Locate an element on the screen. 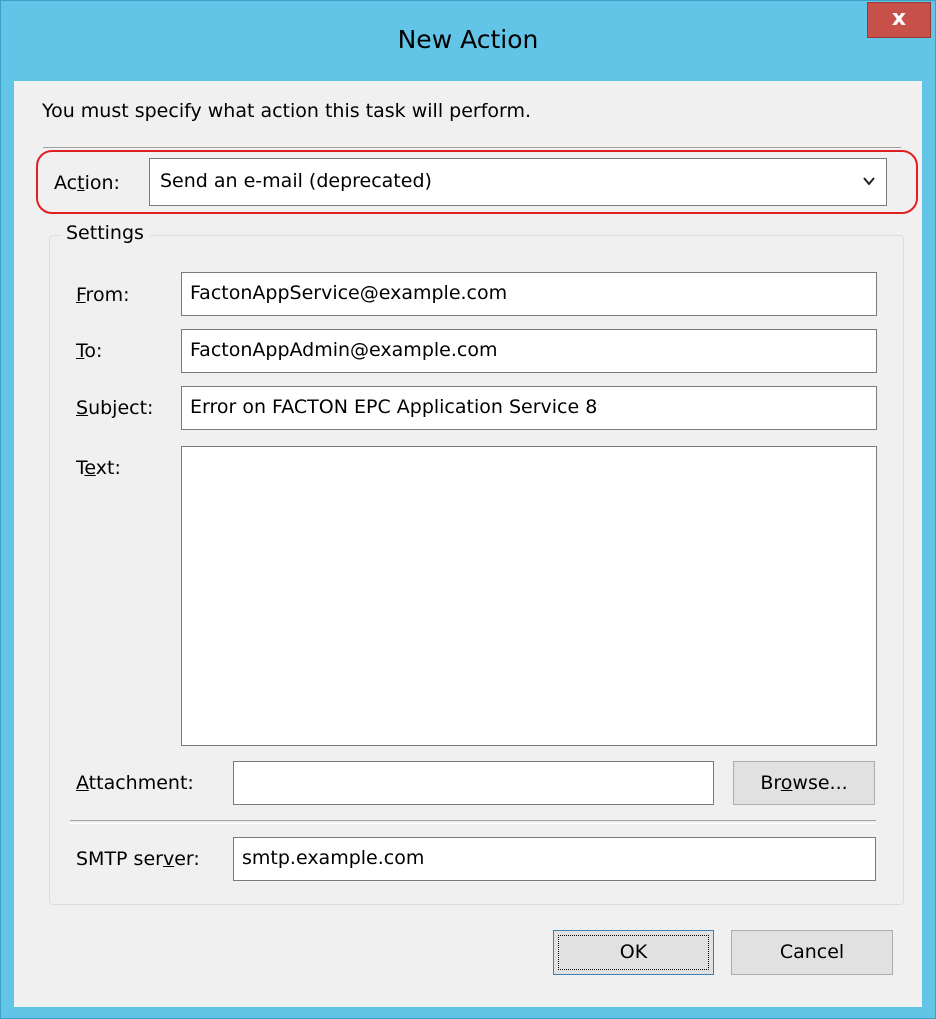 Image resolution: width=936 pixels, height=1019 pixels. close-button: x is located at coordinates (899, 20).